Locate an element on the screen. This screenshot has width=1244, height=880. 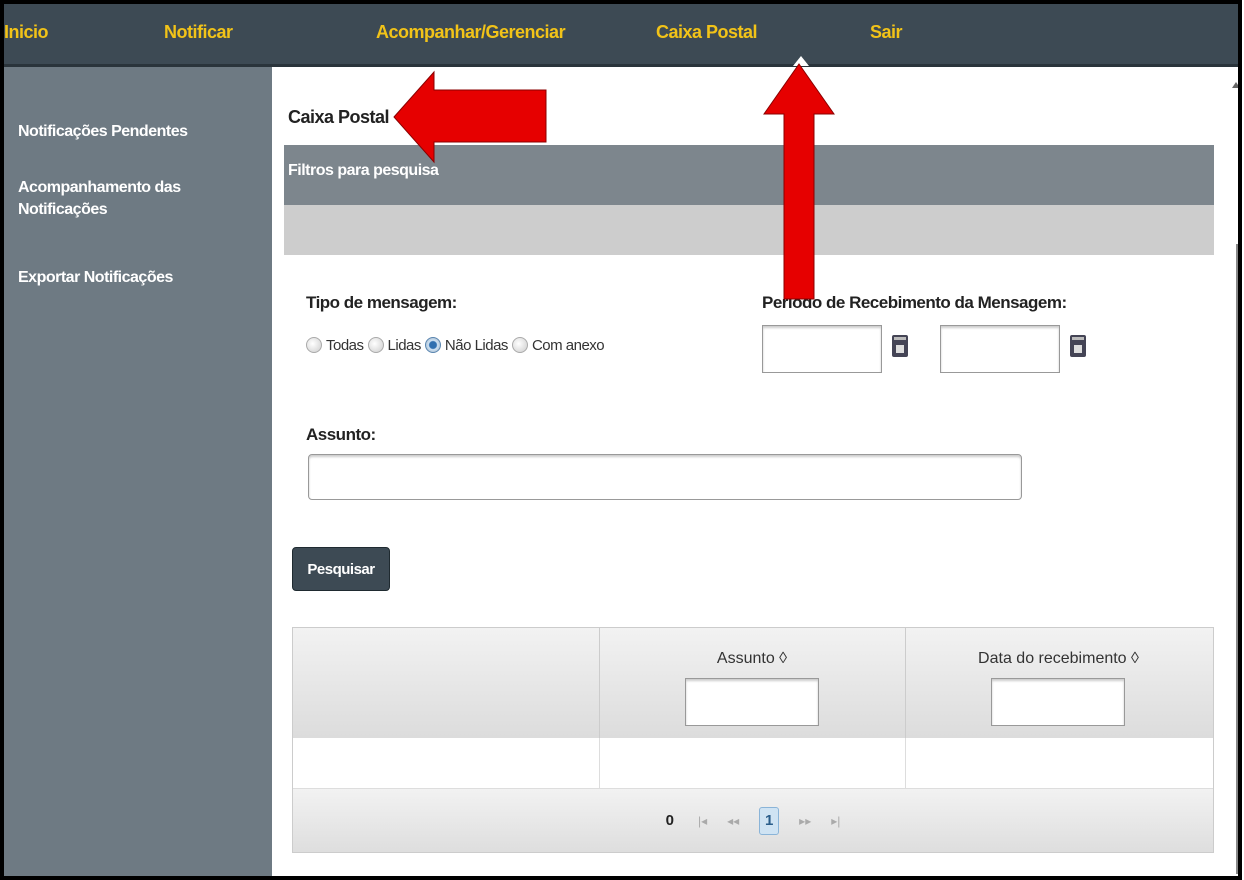
nav-caixa-postal: Caixa Postal is located at coordinates (707, 32).